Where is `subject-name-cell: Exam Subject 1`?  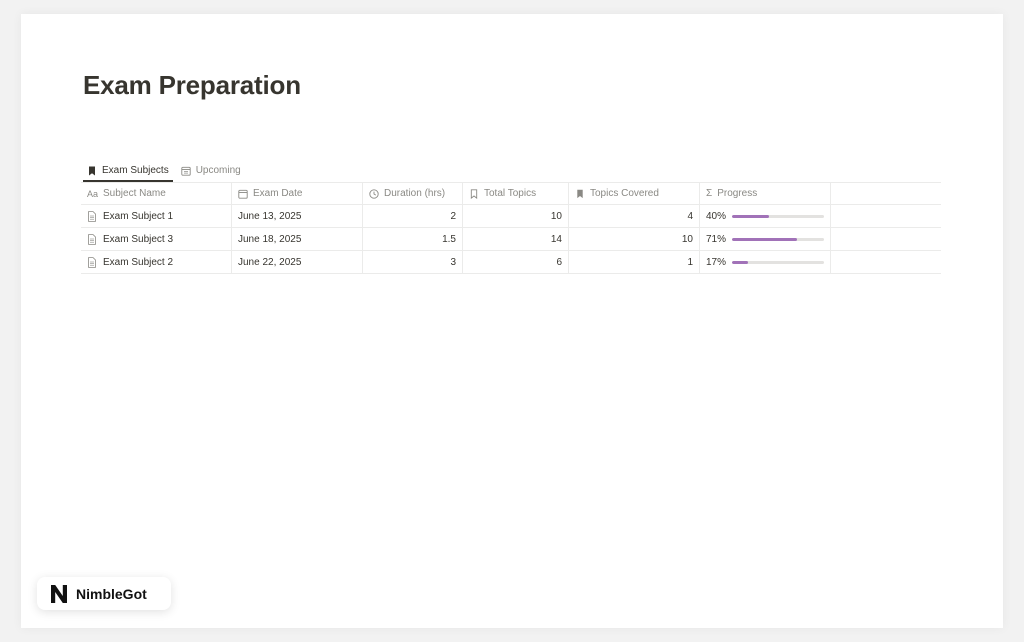 subject-name-cell: Exam Subject 1 is located at coordinates (156, 216).